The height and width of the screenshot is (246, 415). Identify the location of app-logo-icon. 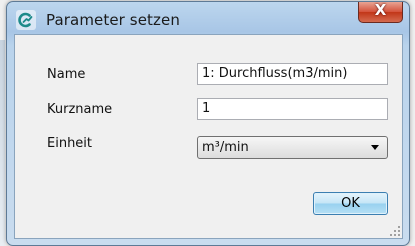
(26, 20).